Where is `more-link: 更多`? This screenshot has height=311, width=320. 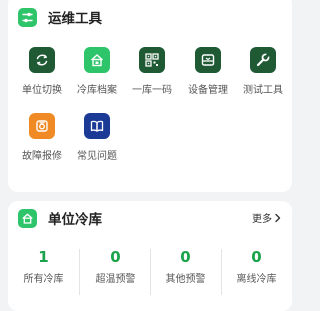 more-link: 更多 is located at coordinates (267, 217).